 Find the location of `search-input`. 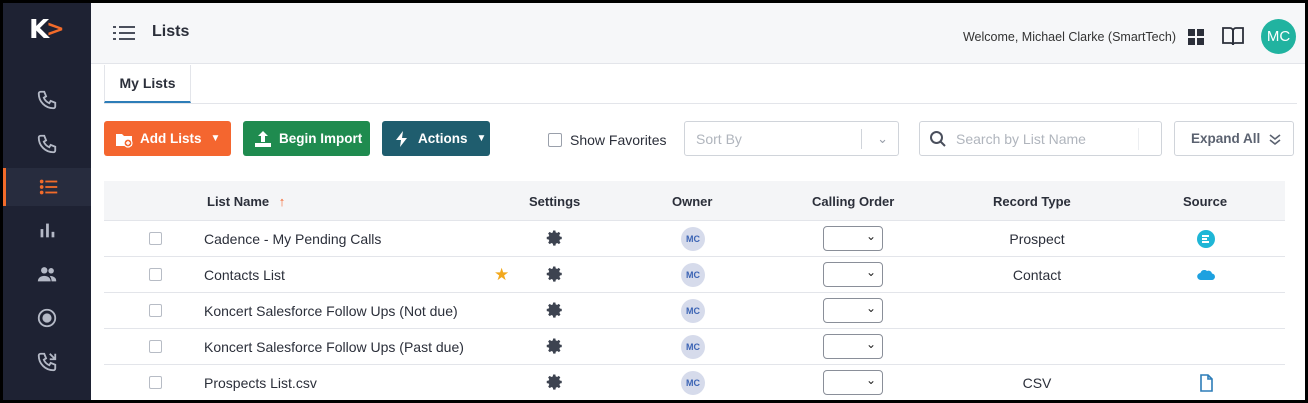

search-input is located at coordinates (1048, 139).